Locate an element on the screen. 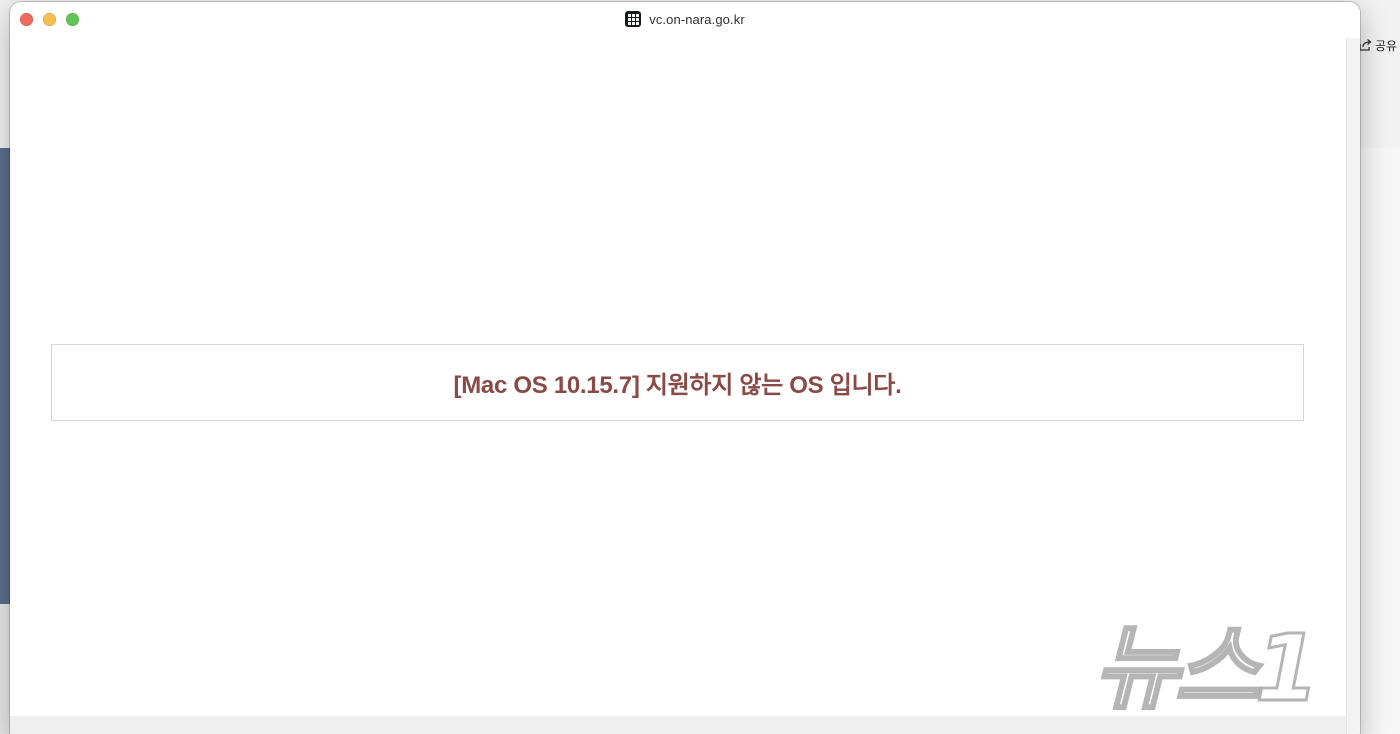 The width and height of the screenshot is (1400, 734). window-titlebar: vc.on-nara.go.kr is located at coordinates (685, 20).